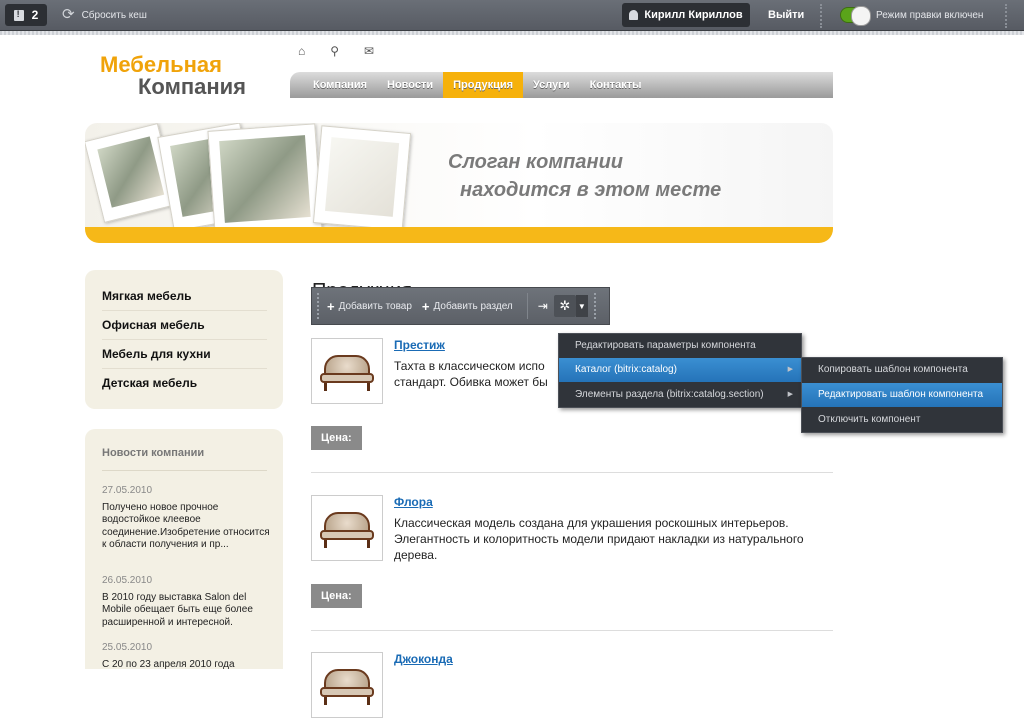 The image size is (1024, 718). Describe the element at coordinates (543, 306) in the screenshot. I see `pin-icon: ⇥` at that location.